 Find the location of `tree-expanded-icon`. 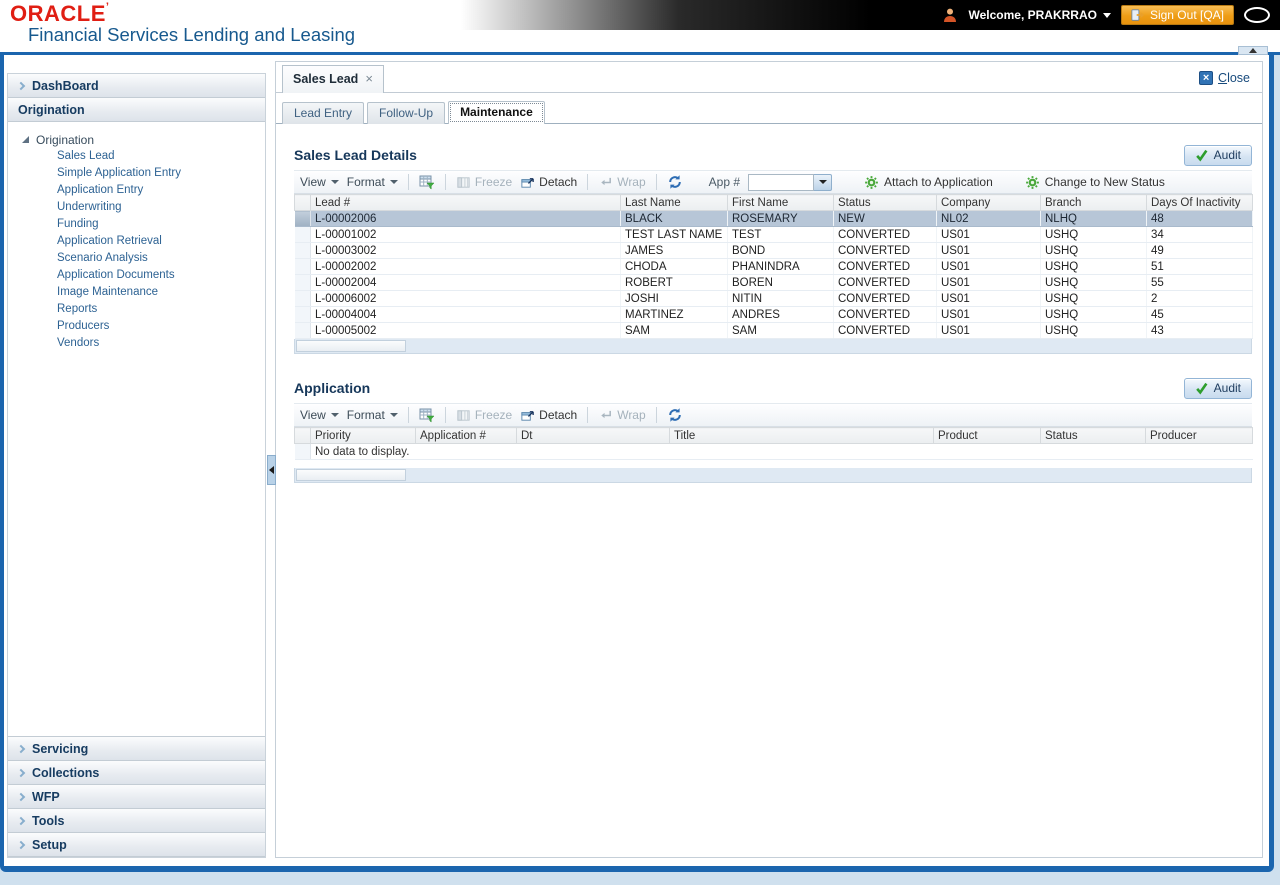

tree-expanded-icon is located at coordinates (25, 139).